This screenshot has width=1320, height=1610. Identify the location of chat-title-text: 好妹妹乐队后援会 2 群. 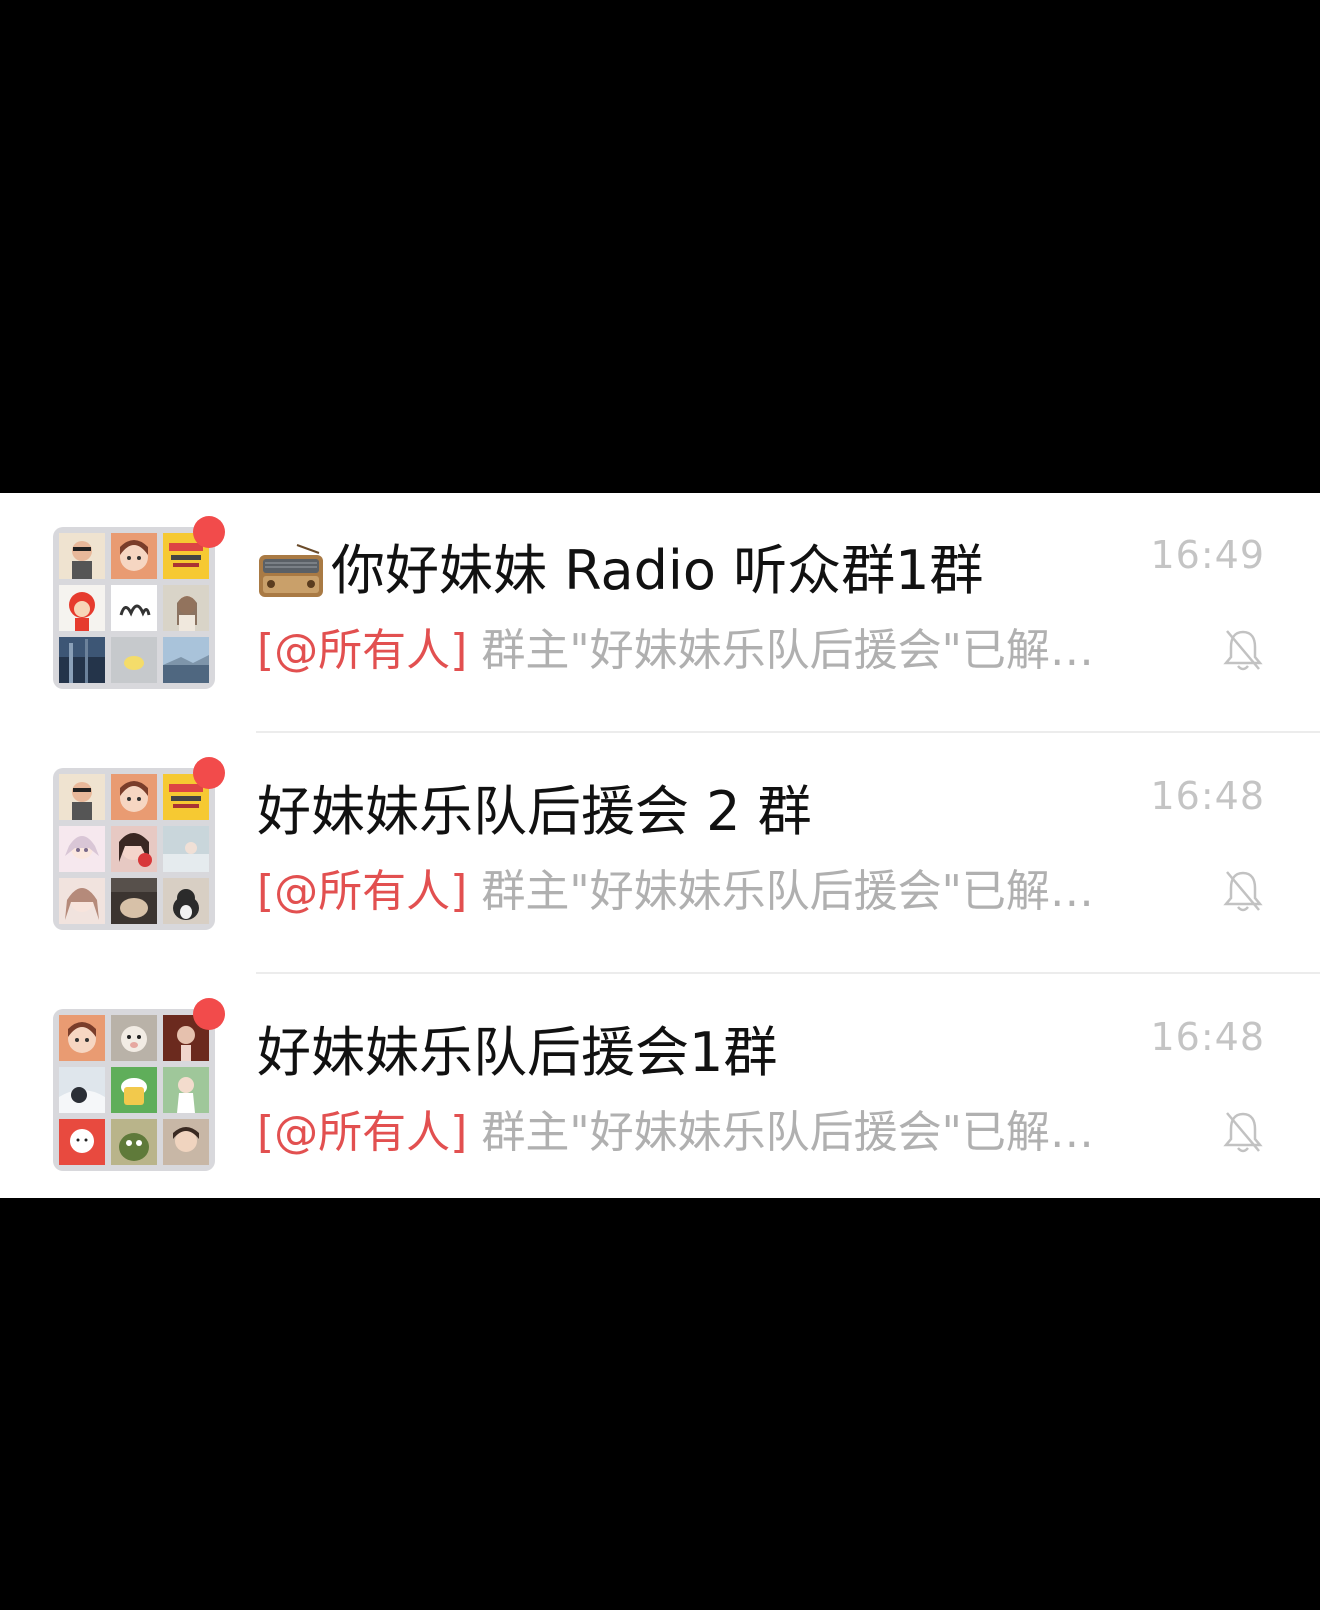
(534, 811).